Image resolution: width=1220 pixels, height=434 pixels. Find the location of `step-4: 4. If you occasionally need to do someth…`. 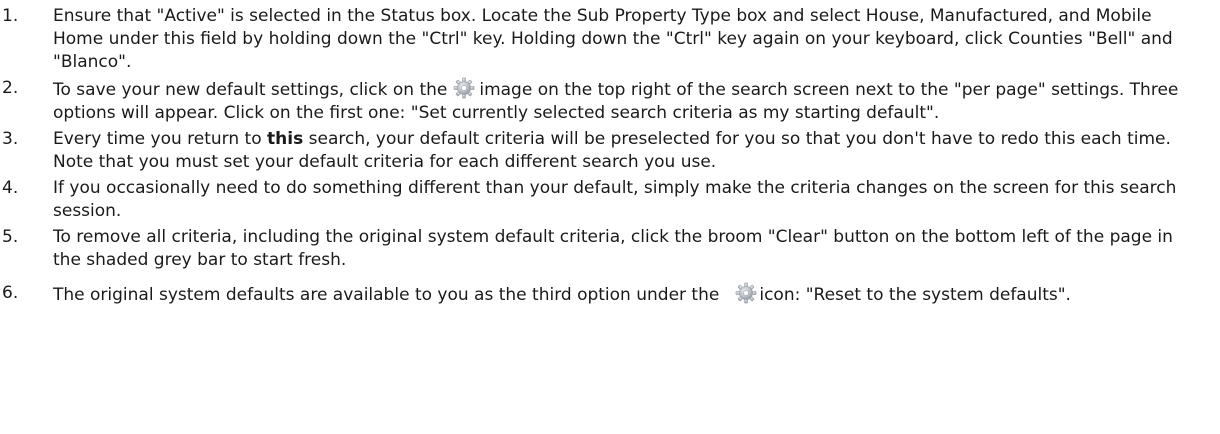

step-4: 4. If you occasionally need to do someth… is located at coordinates (600, 200).